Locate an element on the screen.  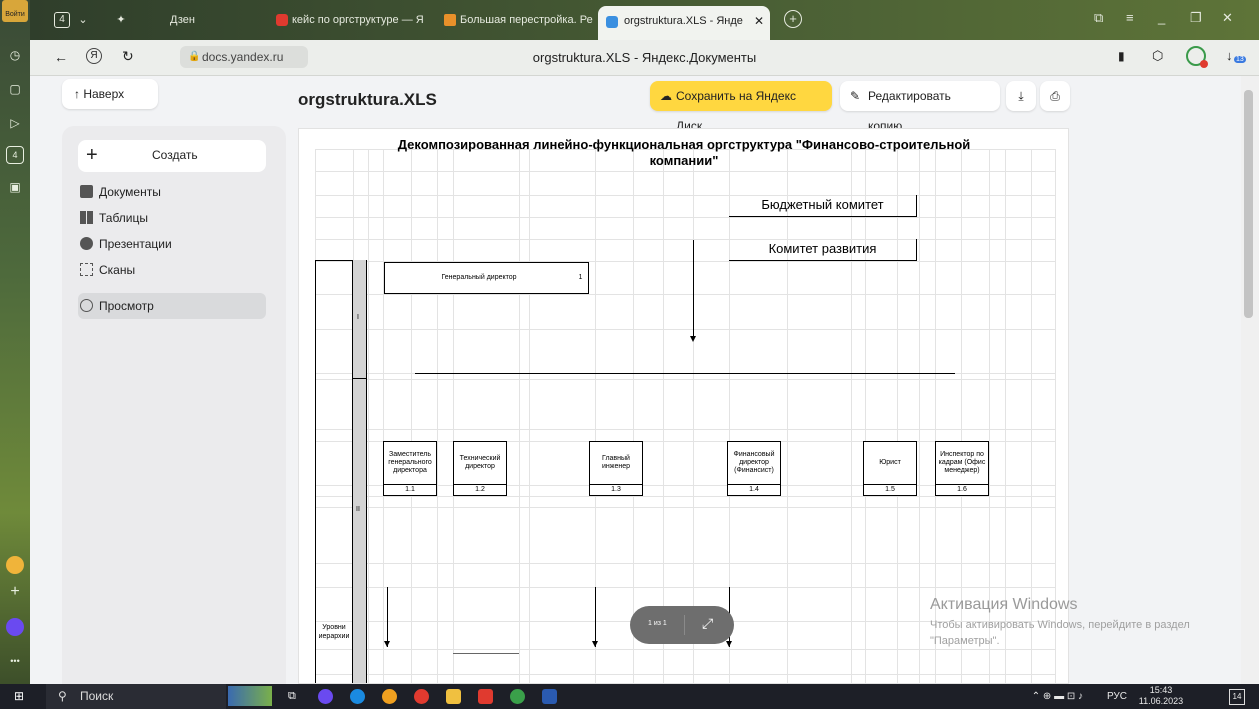
globe-icon is located at coordinates (86, 305).